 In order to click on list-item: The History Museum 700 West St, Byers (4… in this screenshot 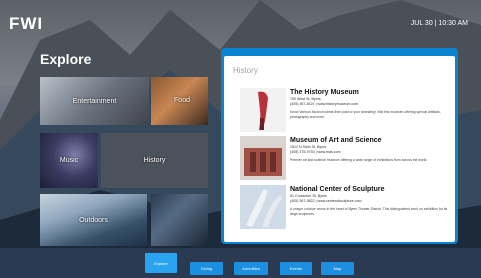, I will do `click(345, 113)`.